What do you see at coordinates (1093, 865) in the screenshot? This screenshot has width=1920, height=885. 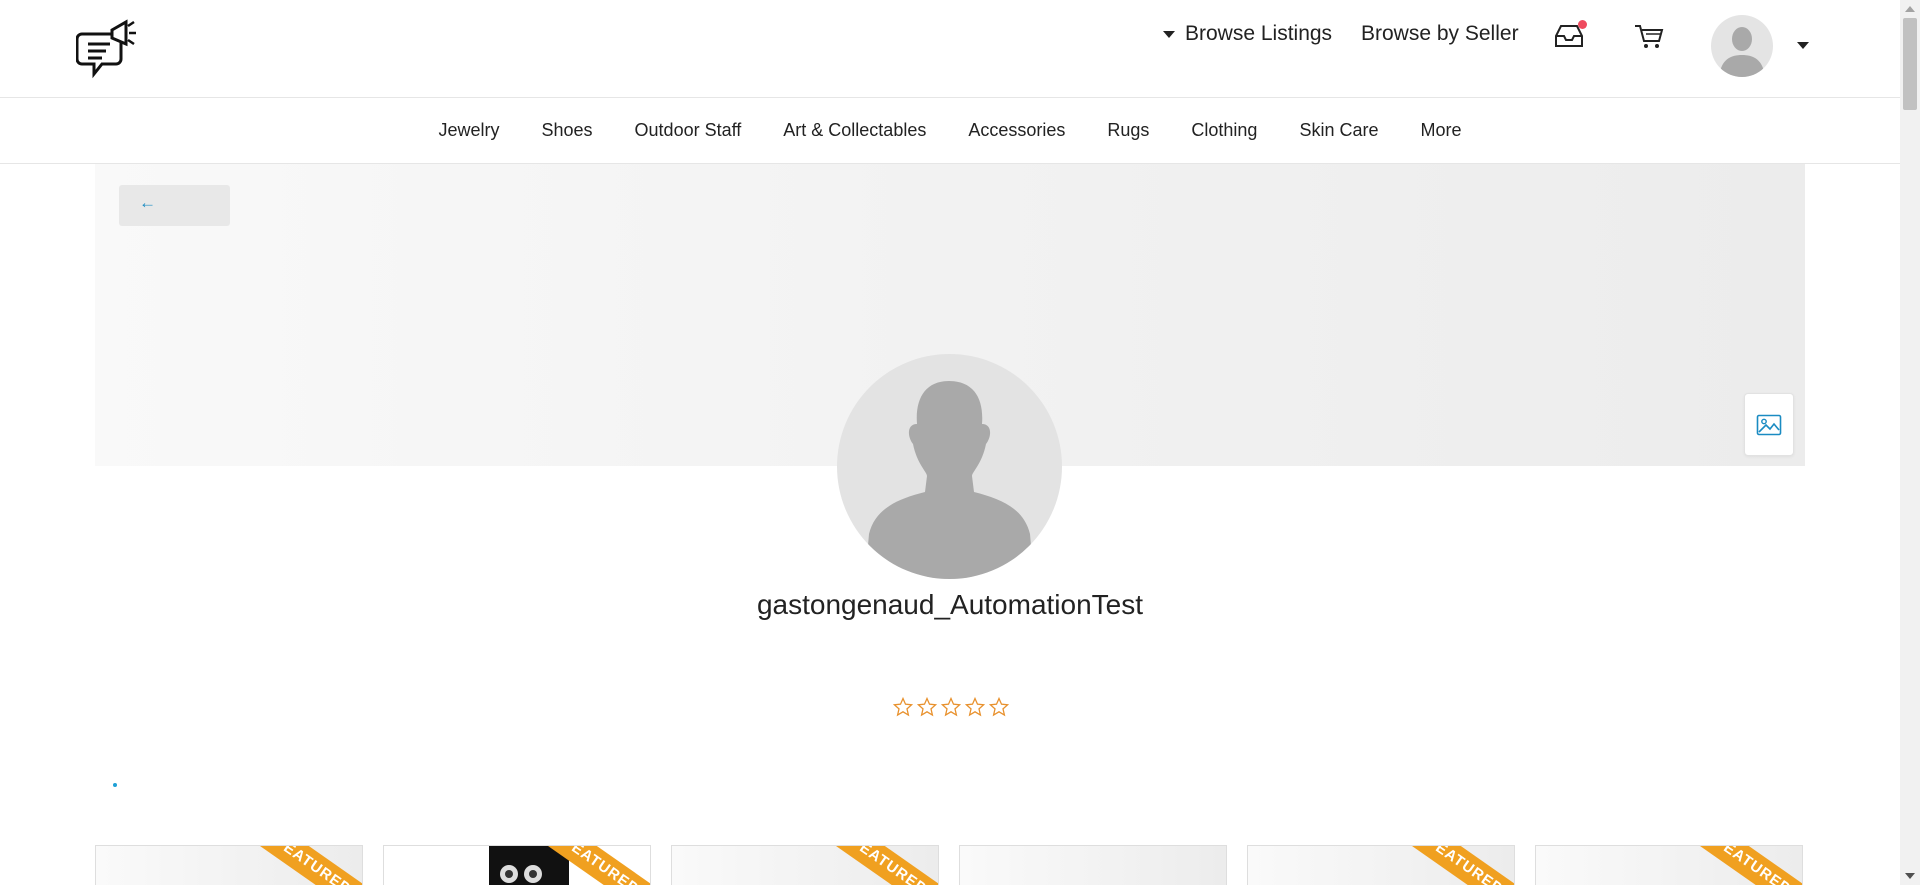 I see `listing-card` at bounding box center [1093, 865].